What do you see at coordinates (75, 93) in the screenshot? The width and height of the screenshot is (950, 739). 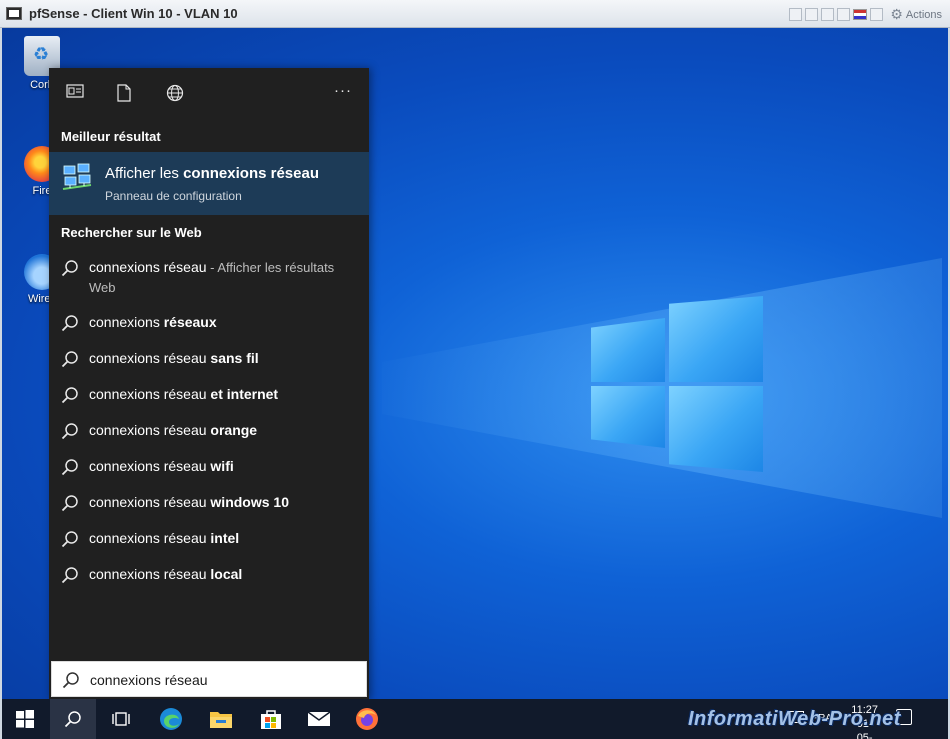 I see `apps-icon` at bounding box center [75, 93].